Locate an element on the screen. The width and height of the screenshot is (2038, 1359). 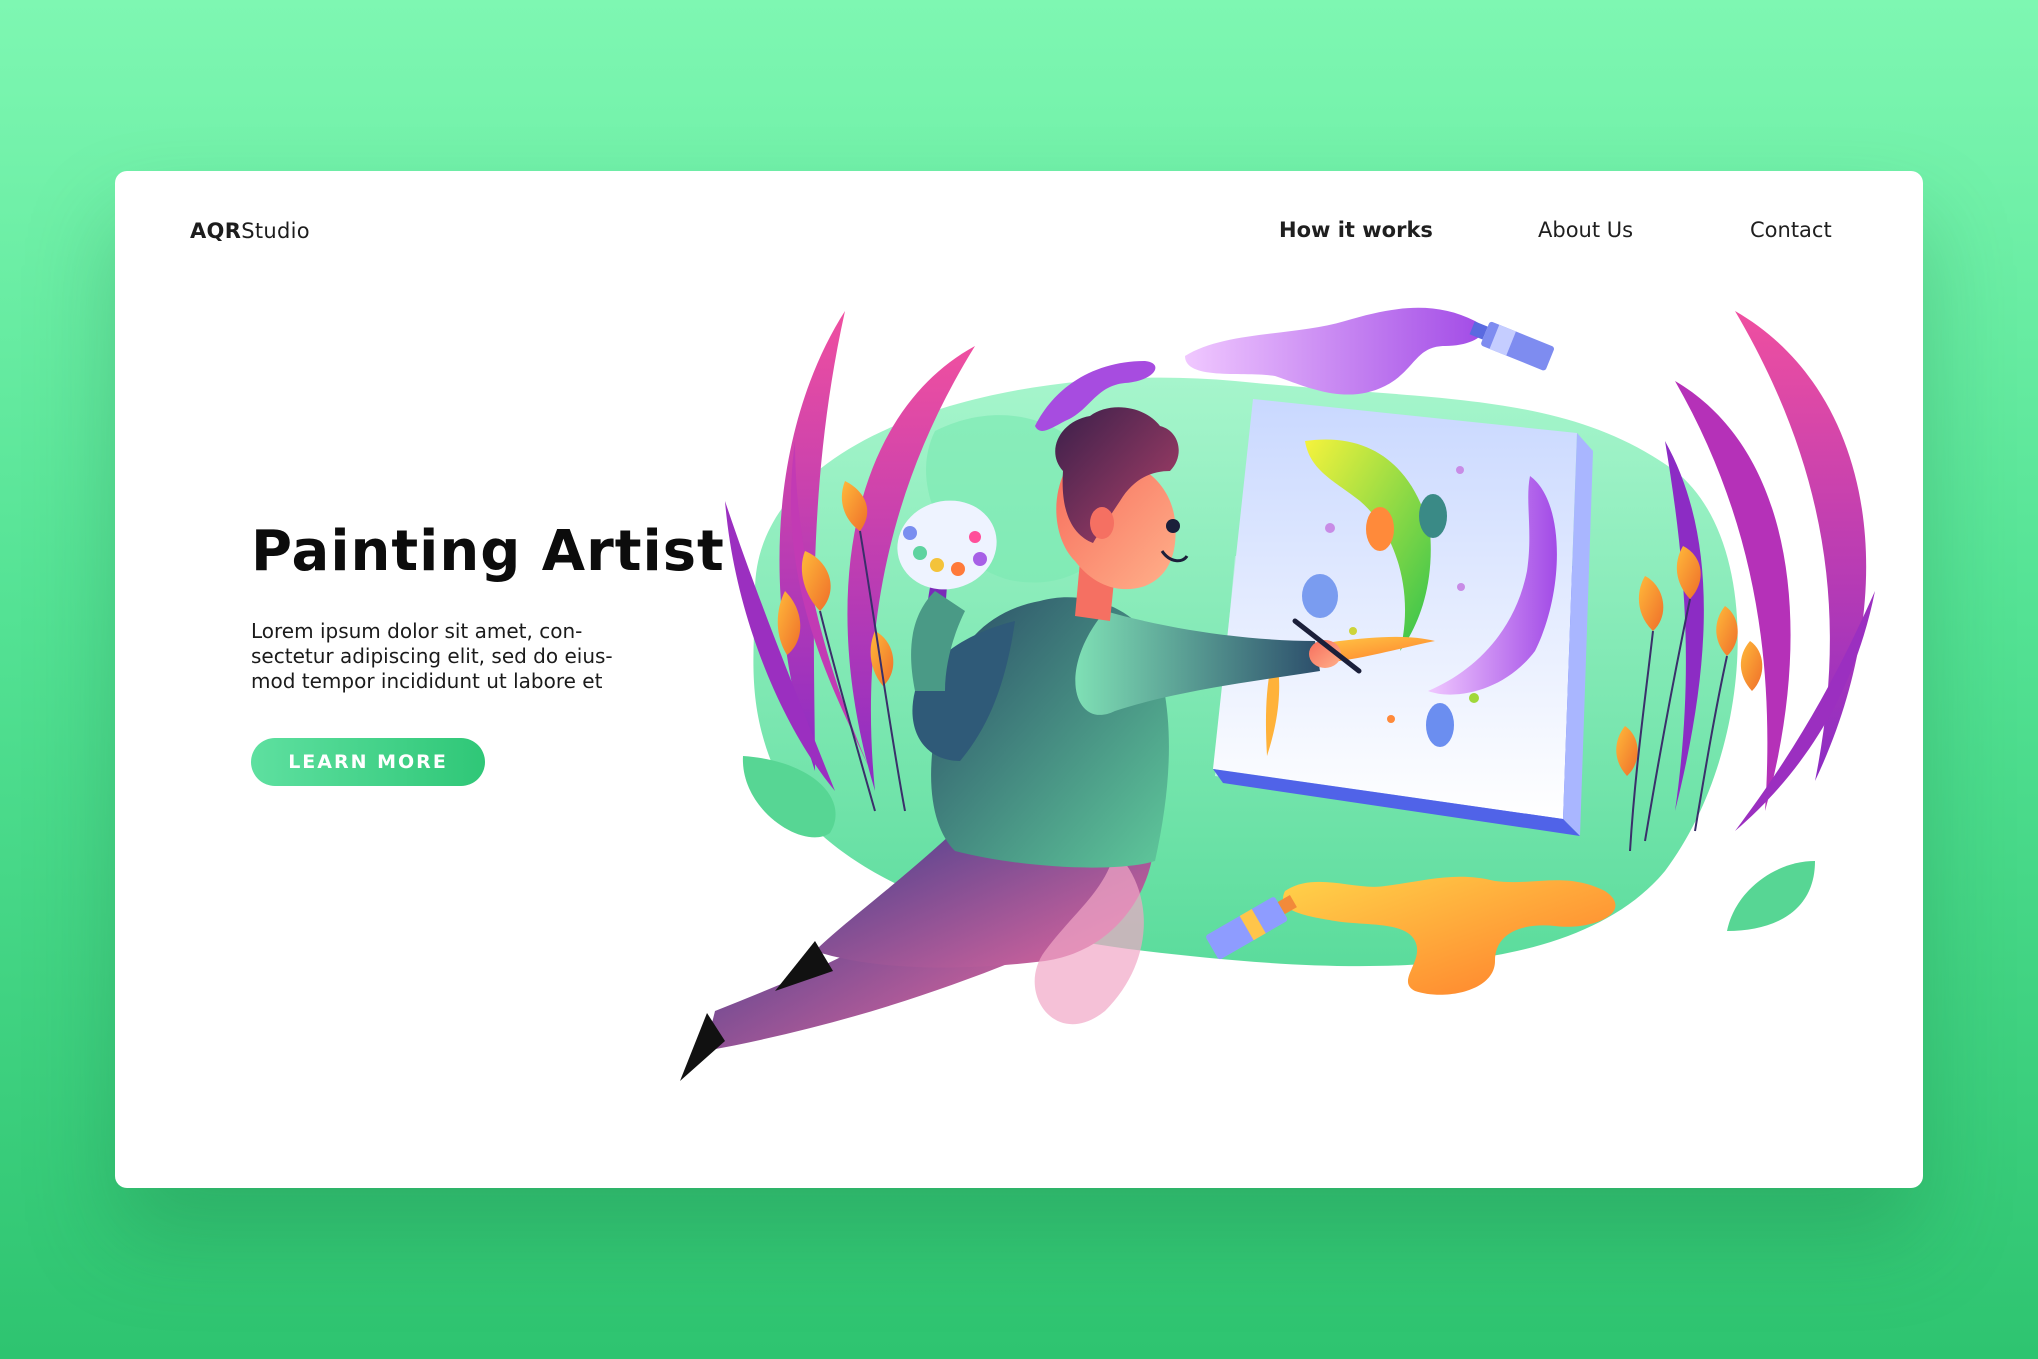
easel-canvas is located at coordinates (1403, 617).